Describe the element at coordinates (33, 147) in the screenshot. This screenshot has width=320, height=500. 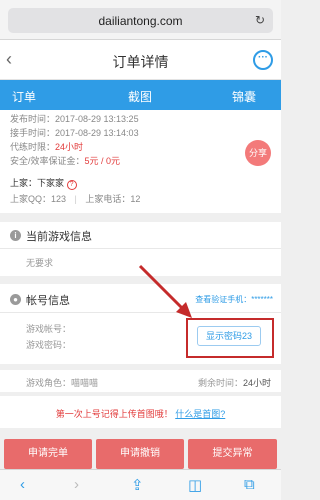
I see `duration-label: 代练时限：` at that location.